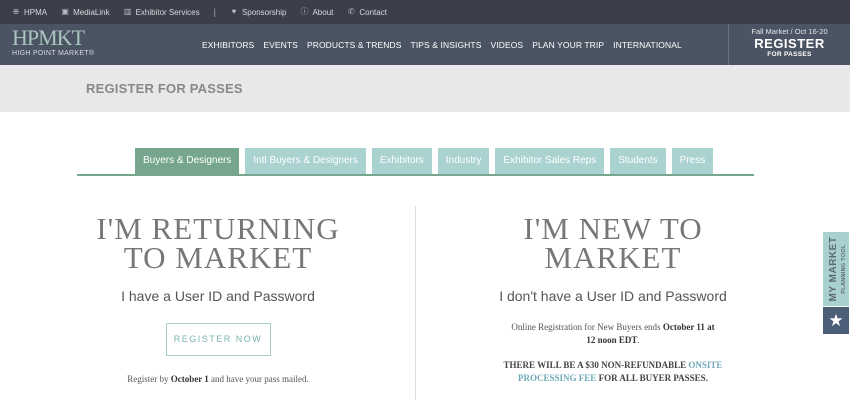 Image resolution: width=850 pixels, height=400 pixels. What do you see at coordinates (652, 378) in the screenshot?
I see `fee-suffix: FOR ALL BUYER PASSES.` at bounding box center [652, 378].